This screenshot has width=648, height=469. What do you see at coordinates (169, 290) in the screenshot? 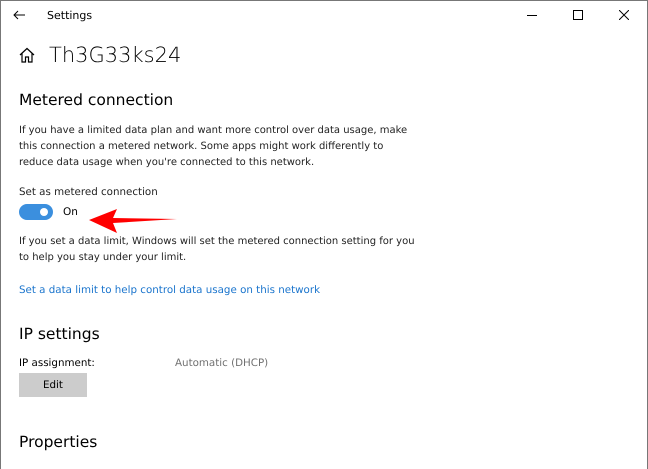
I see `data-limit-link: Set a data limit to help control data usage on this network` at bounding box center [169, 290].